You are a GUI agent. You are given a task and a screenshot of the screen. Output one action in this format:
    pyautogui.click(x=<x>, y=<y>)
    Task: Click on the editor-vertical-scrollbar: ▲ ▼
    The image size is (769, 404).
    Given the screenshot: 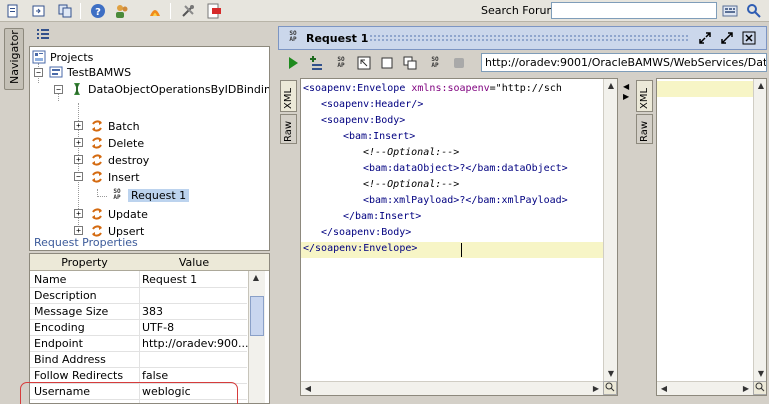 What is the action you would take?
    pyautogui.click(x=610, y=230)
    